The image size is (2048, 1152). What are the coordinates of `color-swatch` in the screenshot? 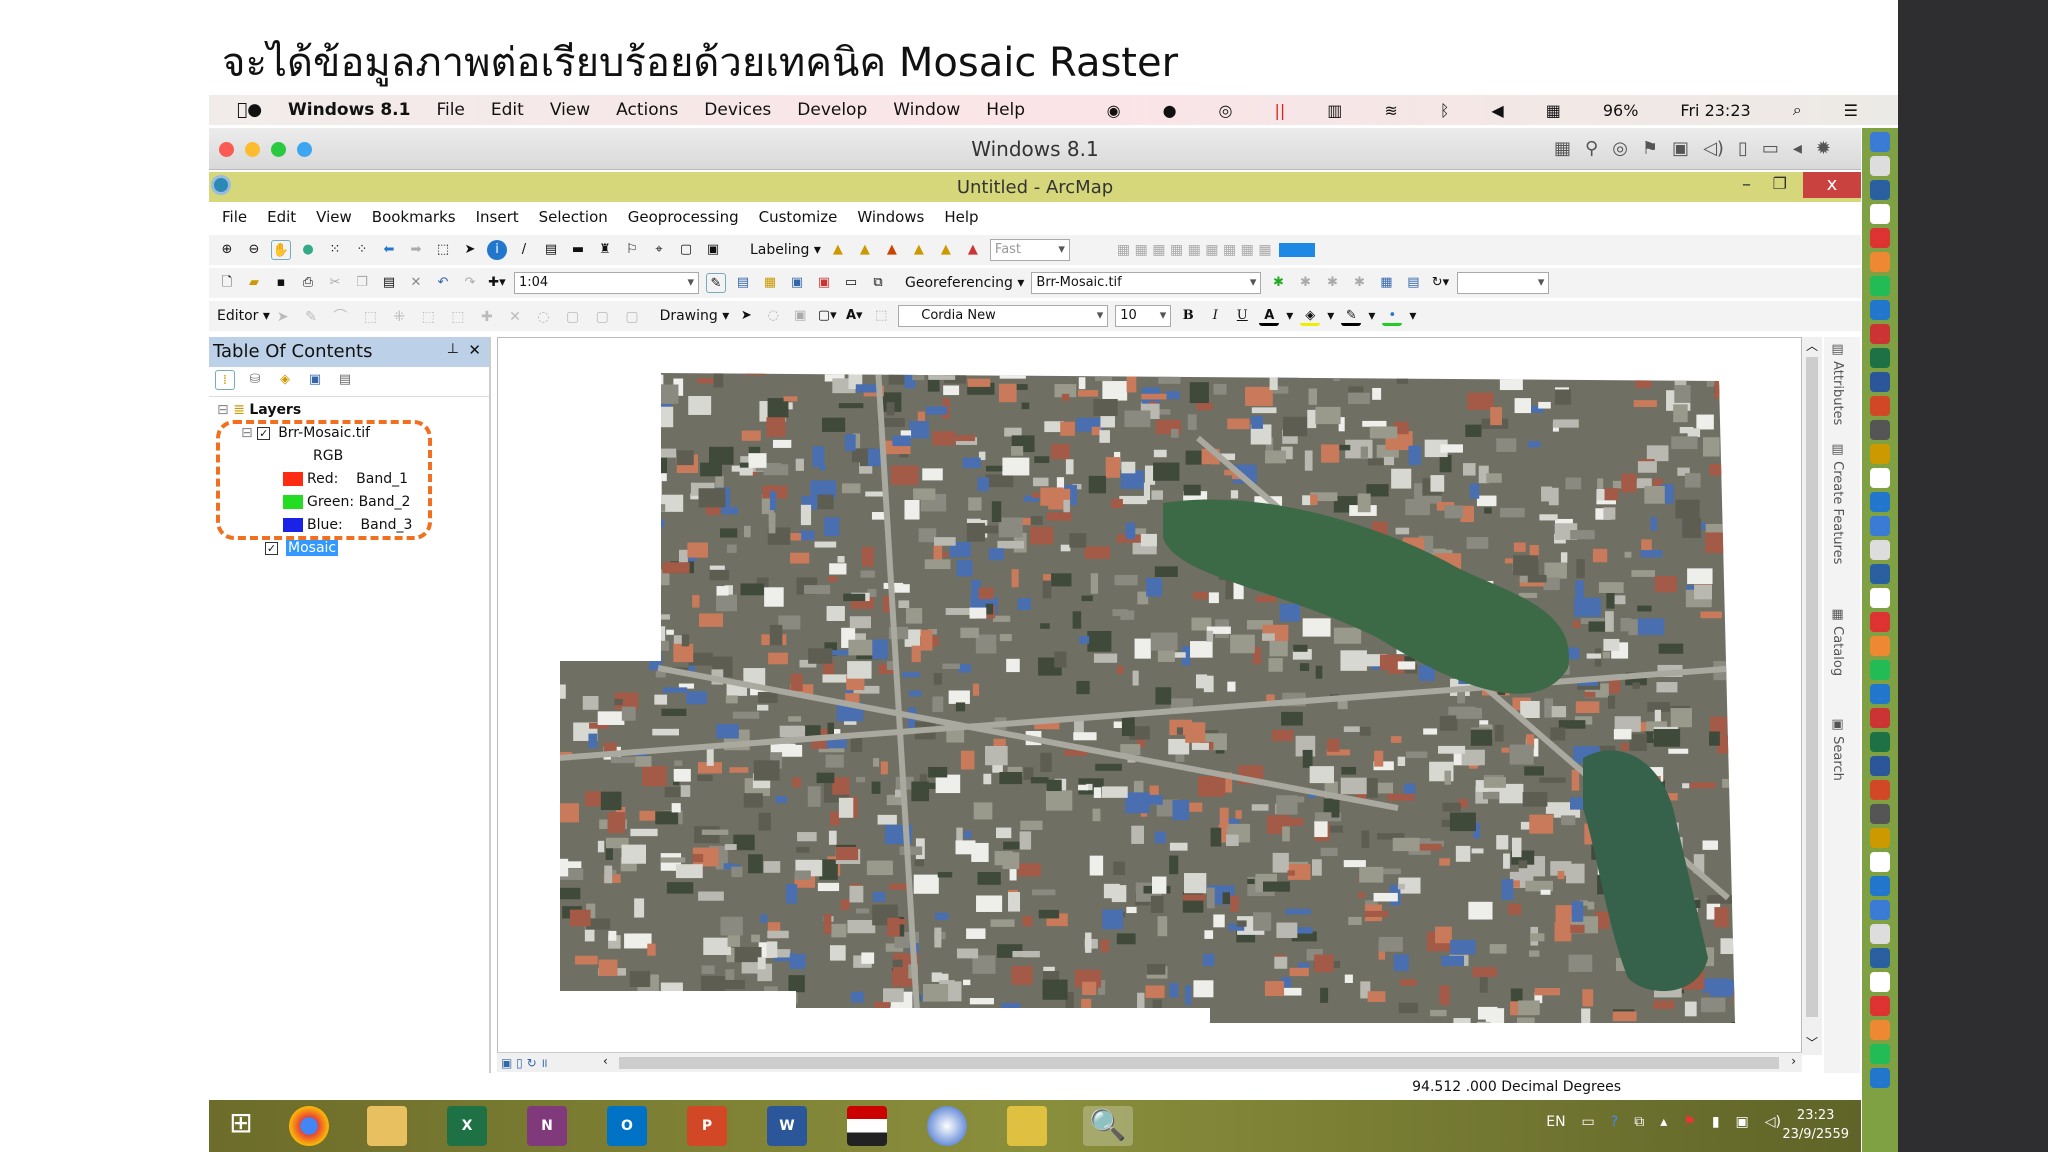 It's located at (1296, 250).